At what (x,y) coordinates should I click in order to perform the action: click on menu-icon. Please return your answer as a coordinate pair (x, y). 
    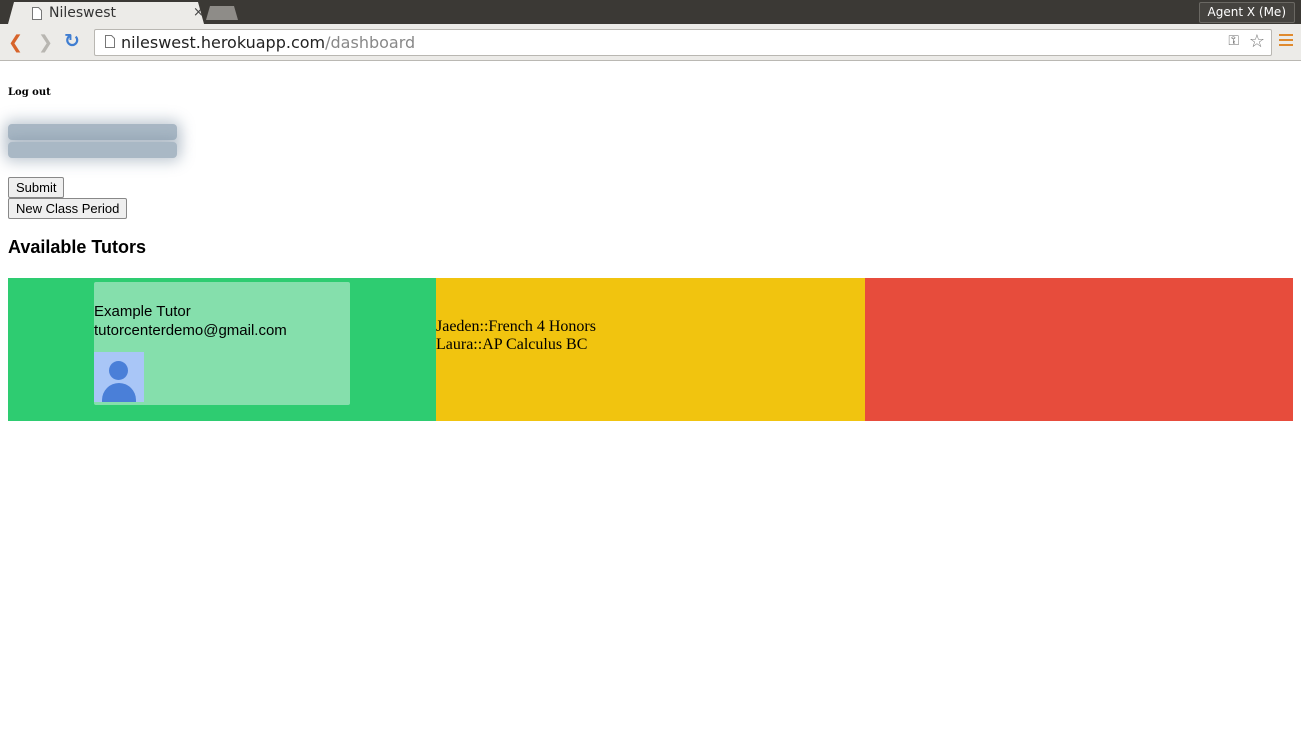
    Looking at the image, I should click on (1286, 41).